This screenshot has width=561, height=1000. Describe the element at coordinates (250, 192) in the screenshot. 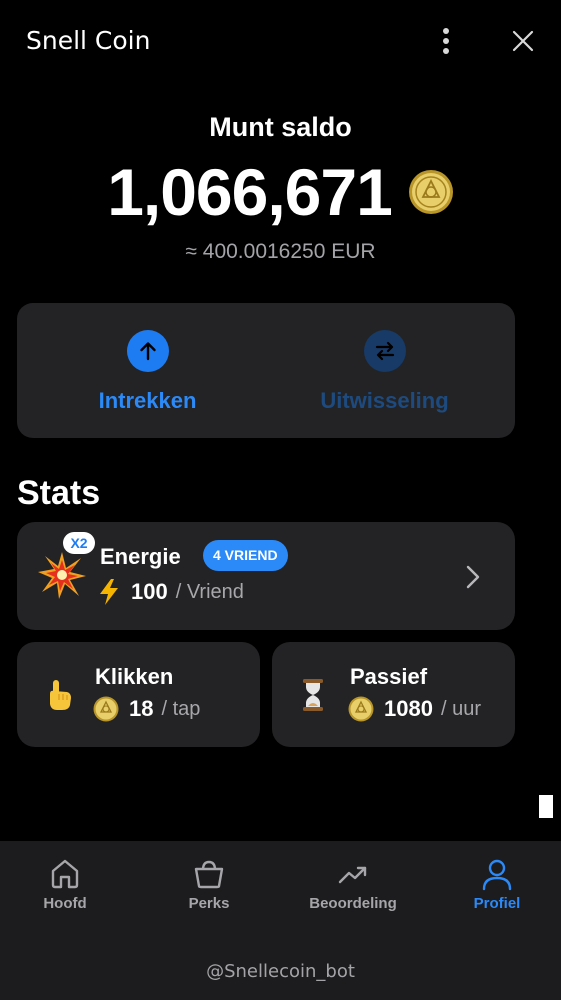

I see `balance-value: 1,066,671` at that location.